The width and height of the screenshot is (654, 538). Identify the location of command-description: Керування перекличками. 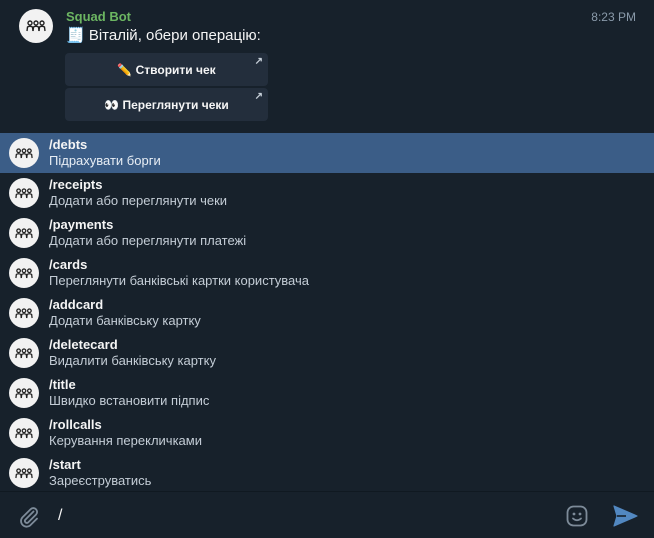
(125, 440).